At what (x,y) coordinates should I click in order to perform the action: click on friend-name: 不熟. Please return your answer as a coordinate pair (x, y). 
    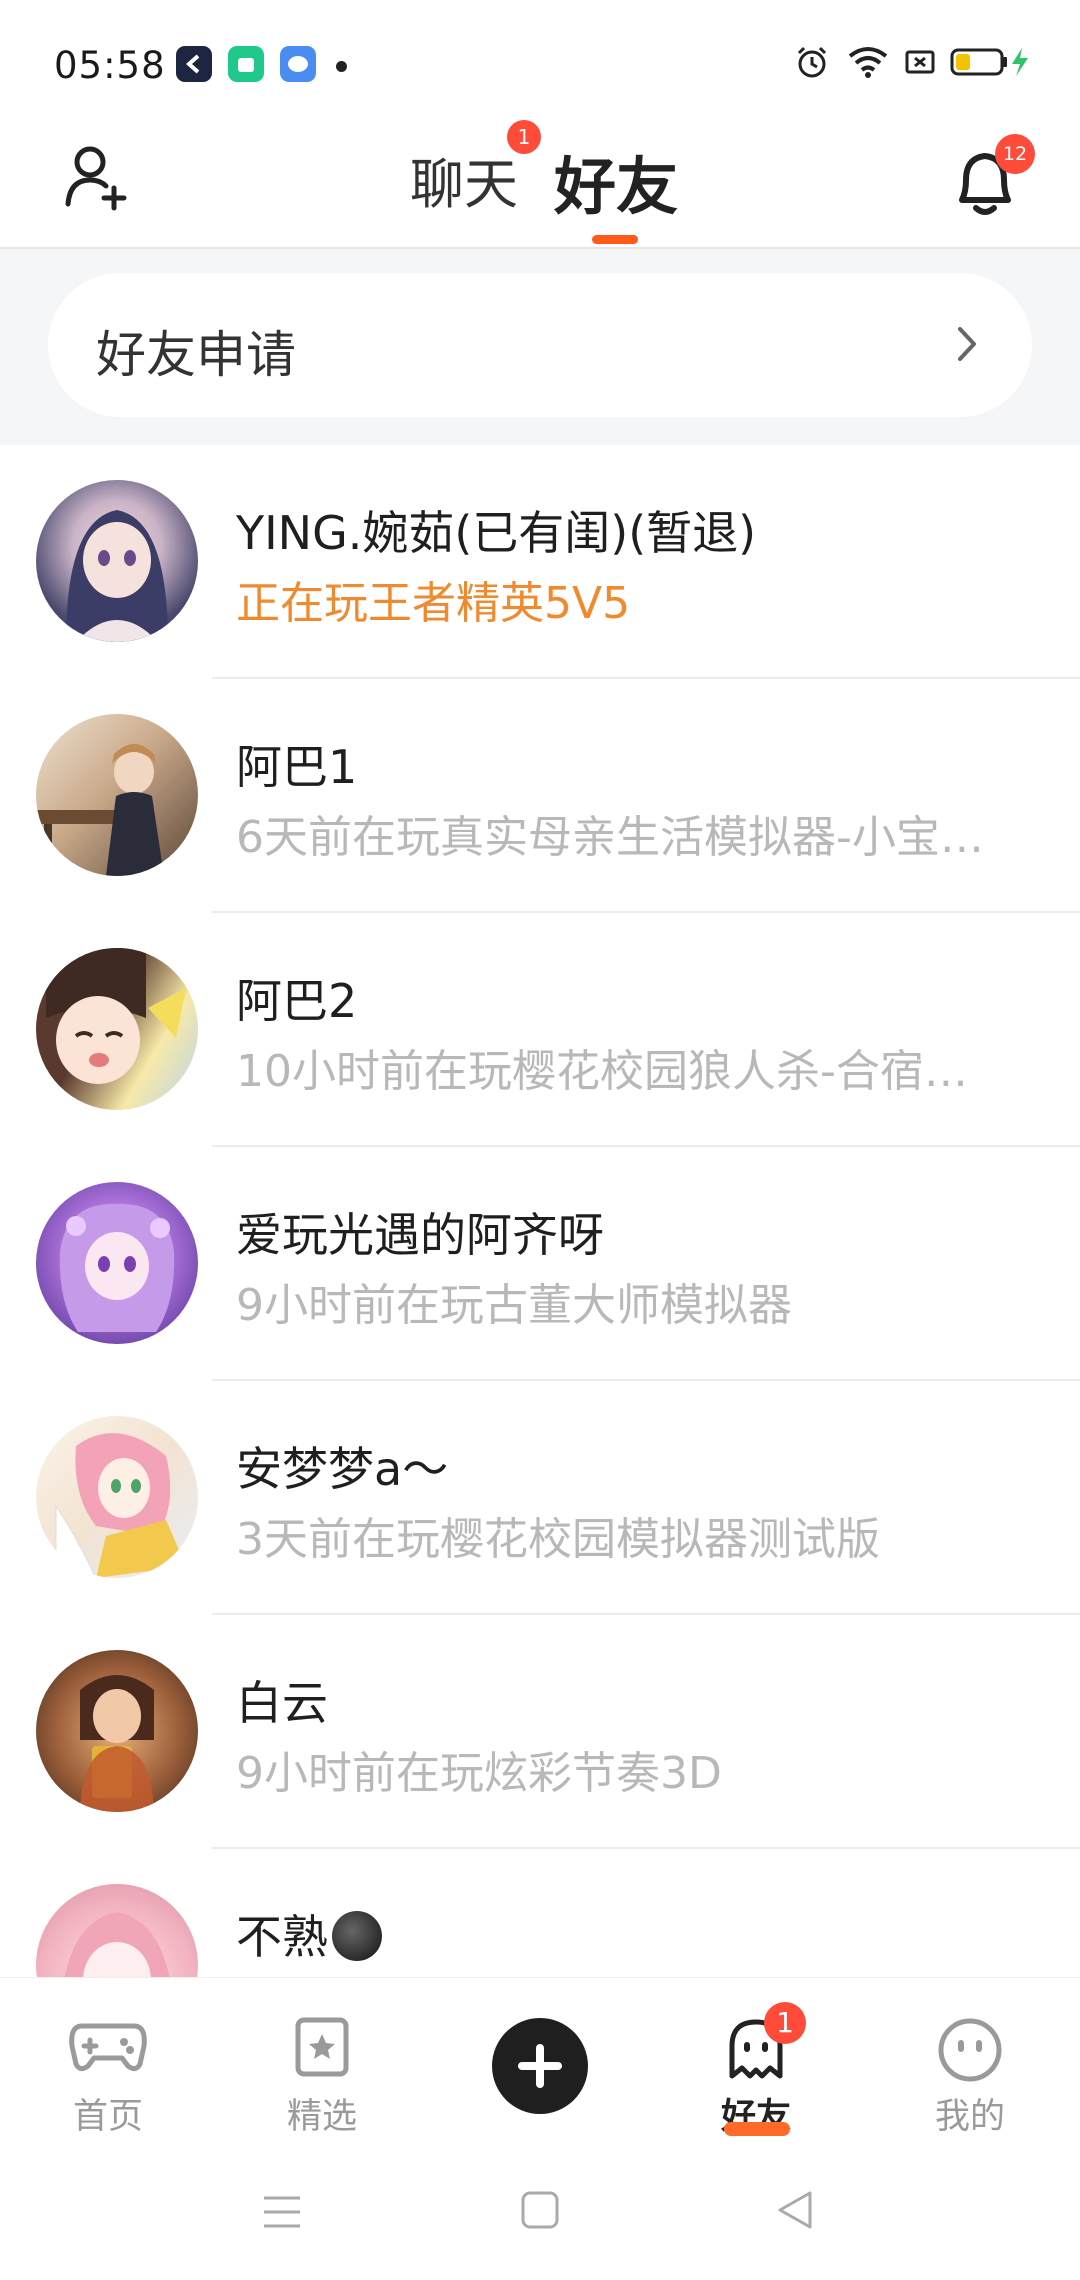
    Looking at the image, I should click on (309, 1934).